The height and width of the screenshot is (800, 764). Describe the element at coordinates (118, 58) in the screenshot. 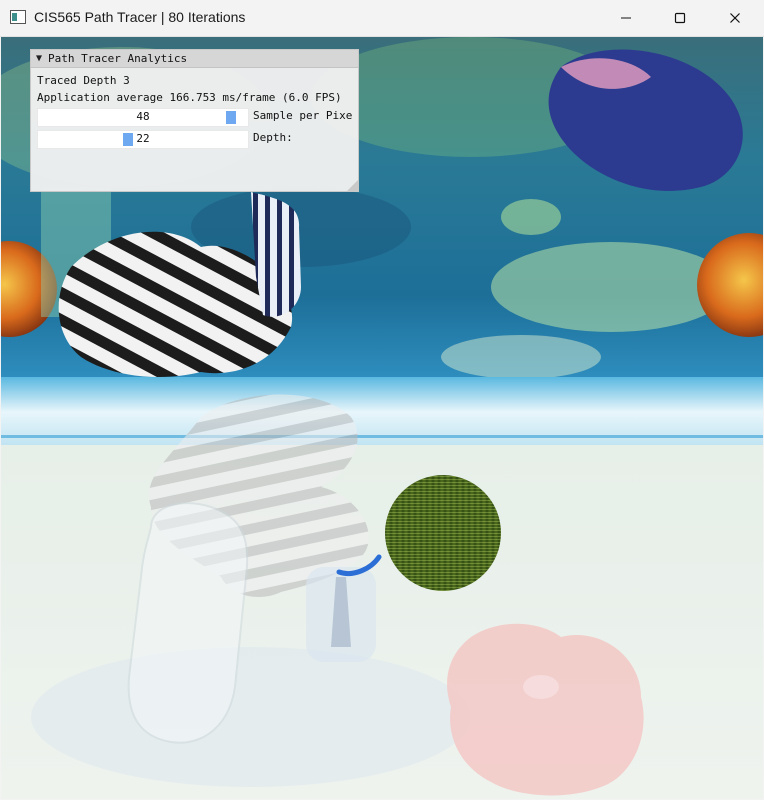

I see `panel-title: Path Tracer Analytics` at that location.